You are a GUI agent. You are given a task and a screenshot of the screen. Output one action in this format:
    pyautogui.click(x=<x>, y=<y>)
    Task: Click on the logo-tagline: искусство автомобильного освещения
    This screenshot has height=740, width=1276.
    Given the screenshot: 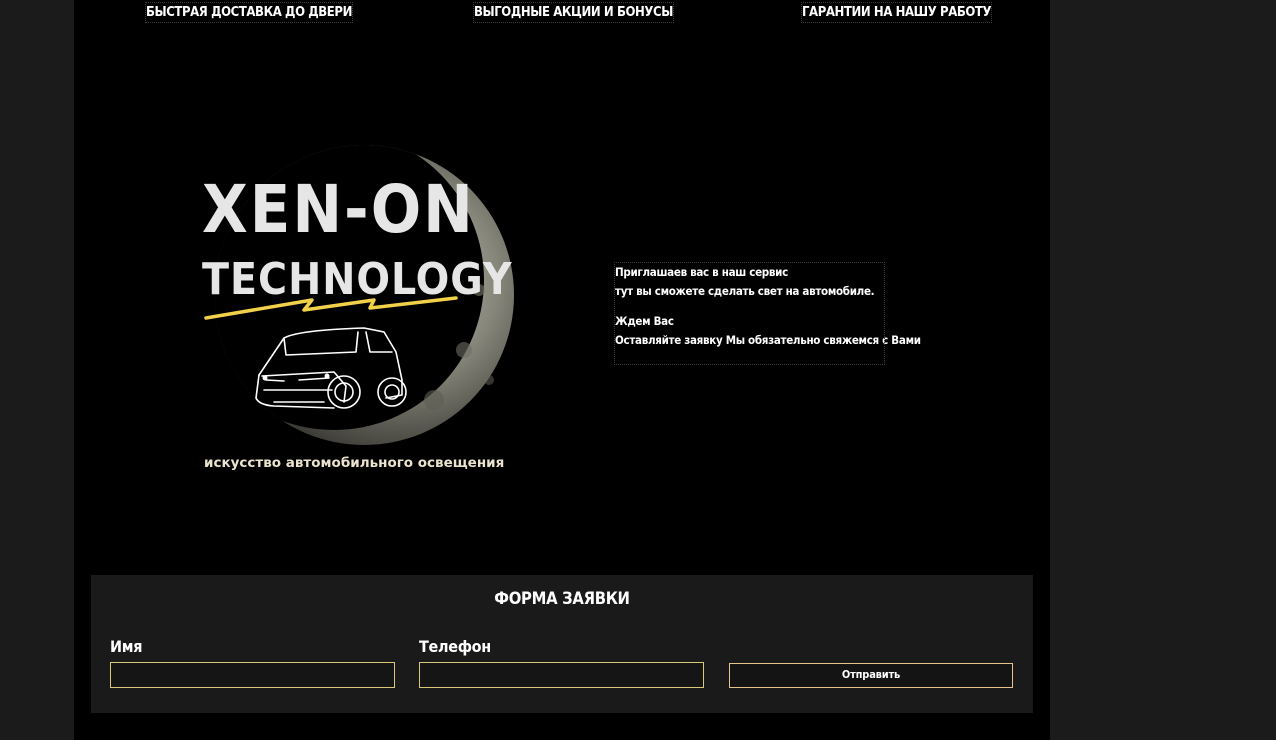 What is the action you would take?
    pyautogui.click(x=354, y=463)
    